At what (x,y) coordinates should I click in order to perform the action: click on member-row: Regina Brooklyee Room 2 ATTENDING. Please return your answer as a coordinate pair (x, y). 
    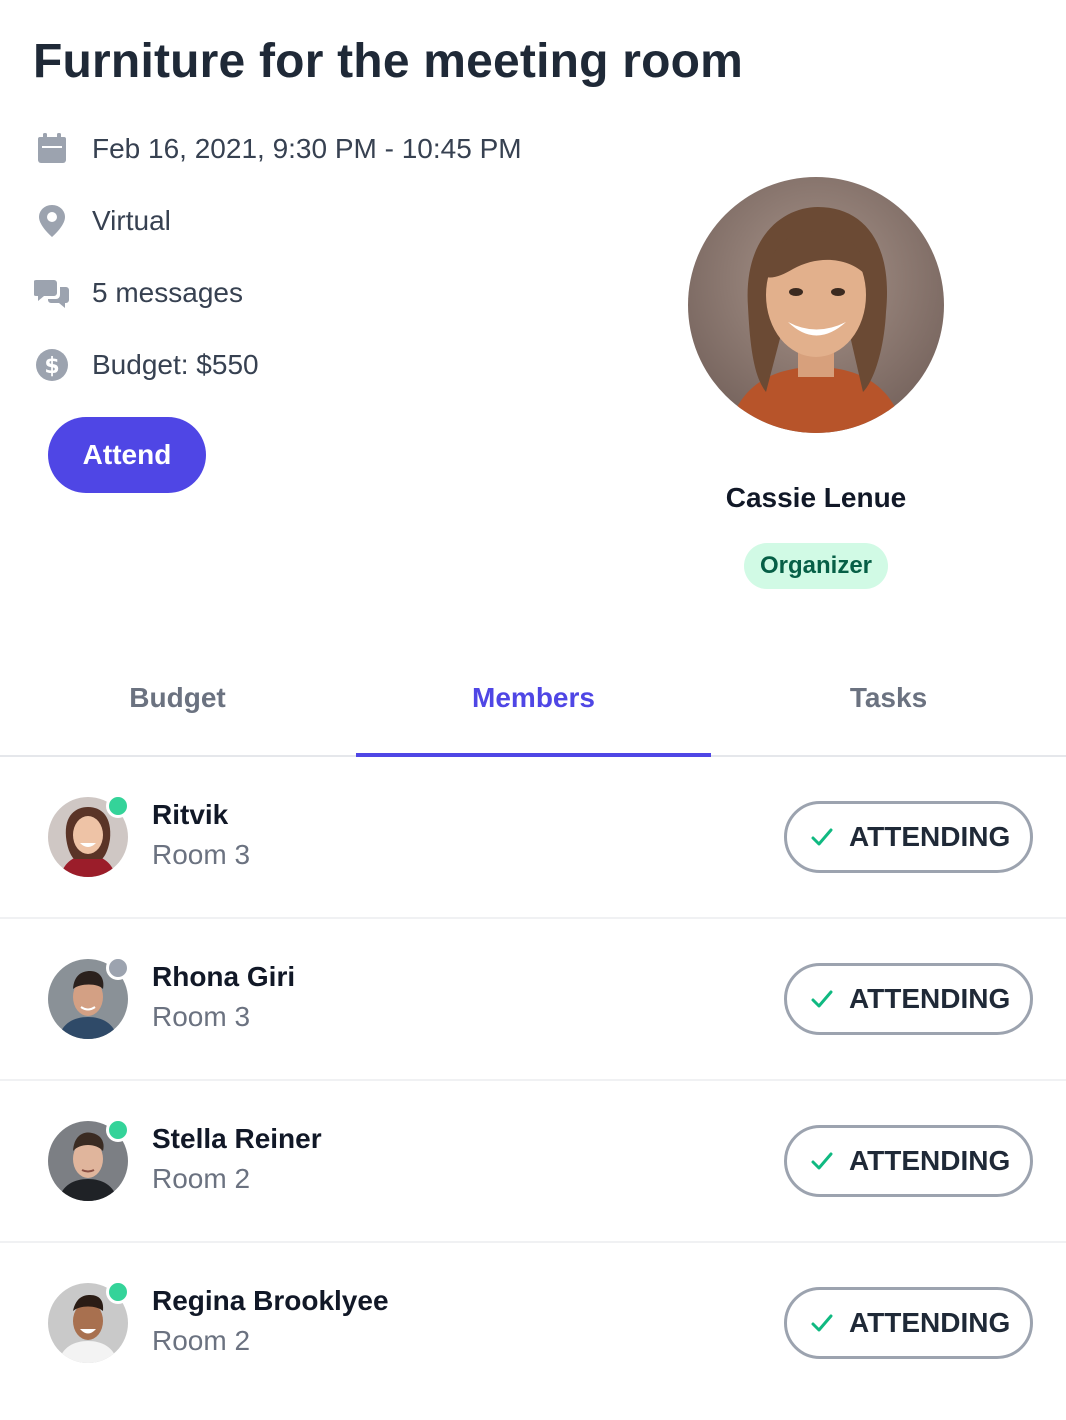
    Looking at the image, I should click on (533, 1324).